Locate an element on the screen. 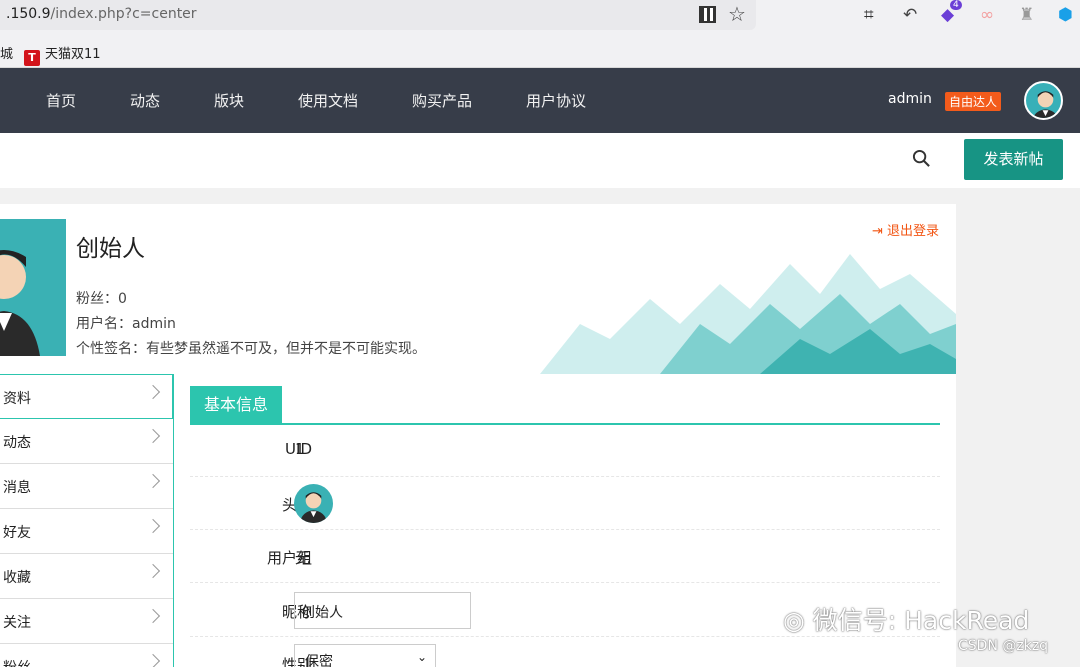 Image resolution: width=1080 pixels, height=667 pixels. bookmark-item: 城 is located at coordinates (6, 52).